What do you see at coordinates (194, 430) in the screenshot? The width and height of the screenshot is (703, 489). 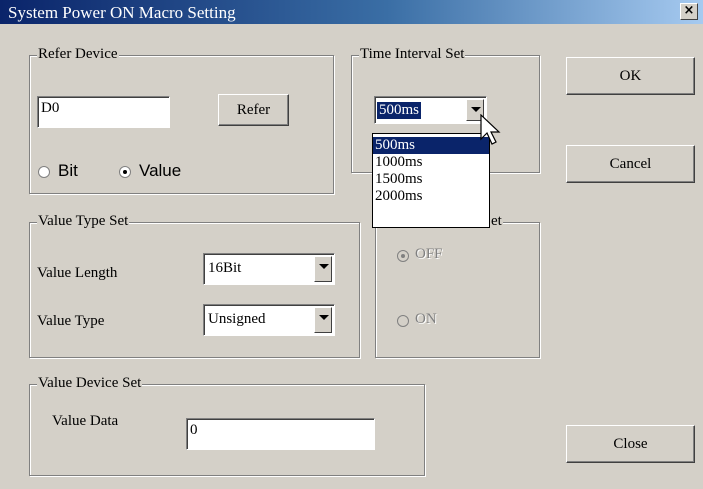 I see `value-data-value: 0` at bounding box center [194, 430].